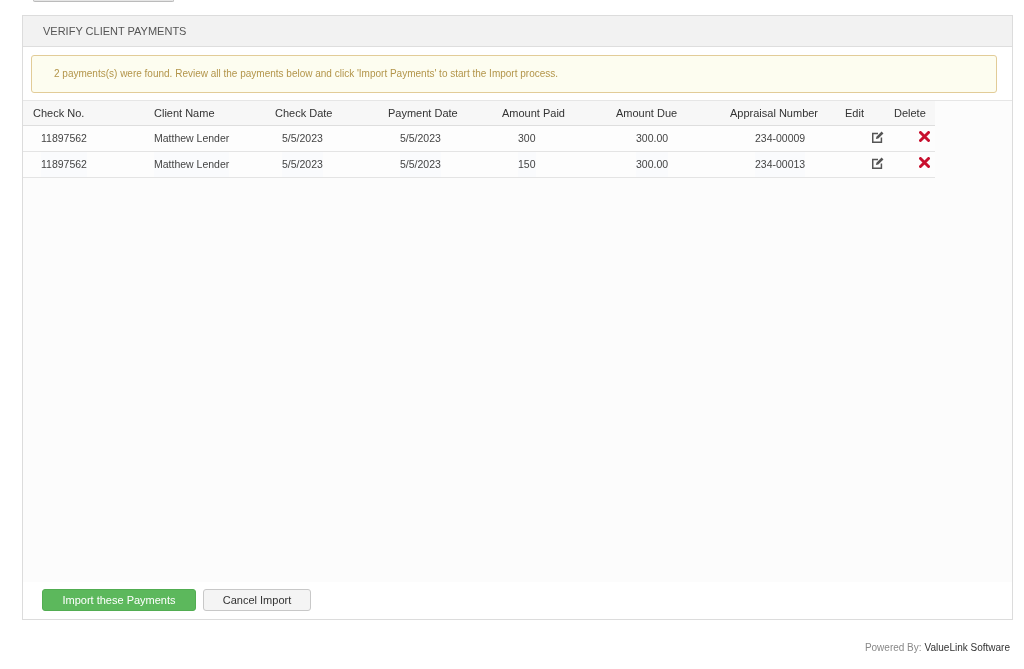  What do you see at coordinates (192, 138) in the screenshot?
I see `table-cell-text: Matthew Lender` at bounding box center [192, 138].